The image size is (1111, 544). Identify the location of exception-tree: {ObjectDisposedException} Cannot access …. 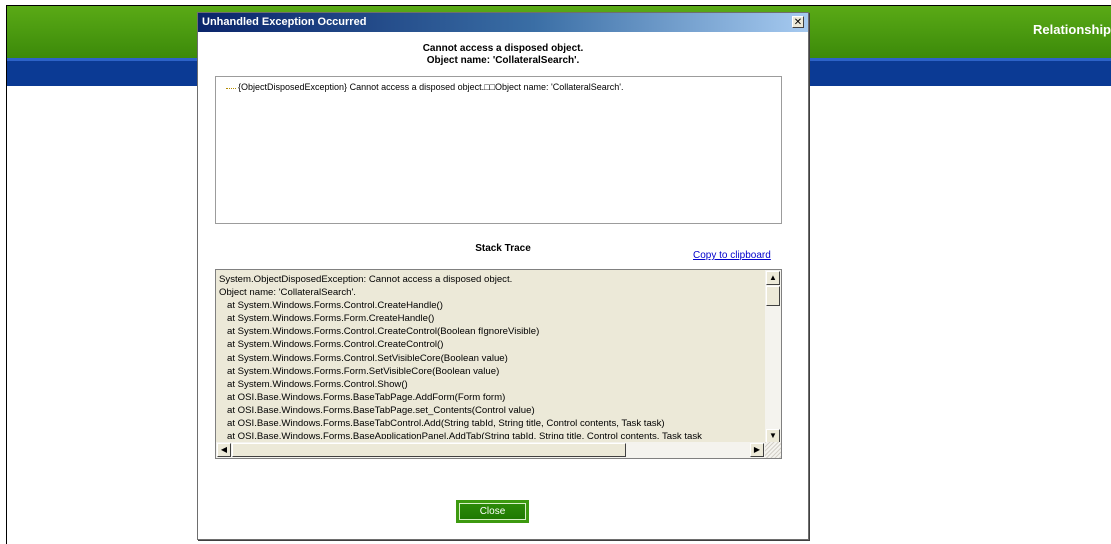
(498, 150).